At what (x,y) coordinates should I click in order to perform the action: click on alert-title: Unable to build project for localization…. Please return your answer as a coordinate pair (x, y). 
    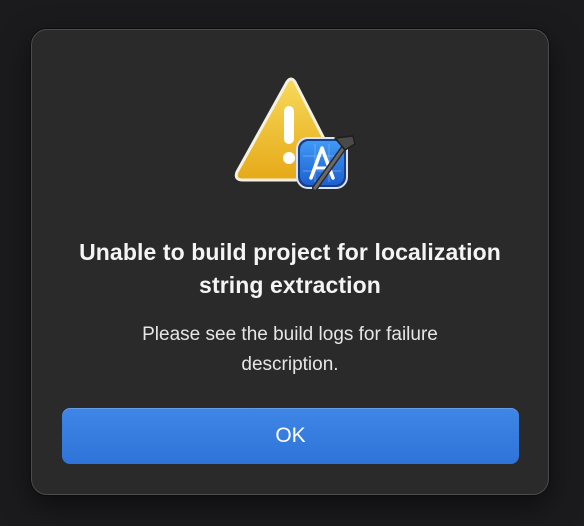
    Looking at the image, I should click on (290, 268).